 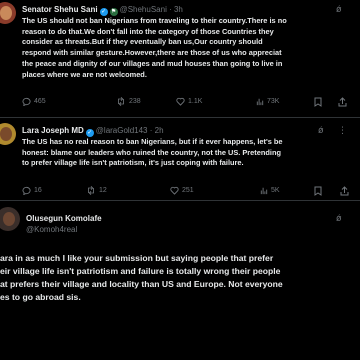 I want to click on like-button: 1.1K, so click(x=189, y=101).